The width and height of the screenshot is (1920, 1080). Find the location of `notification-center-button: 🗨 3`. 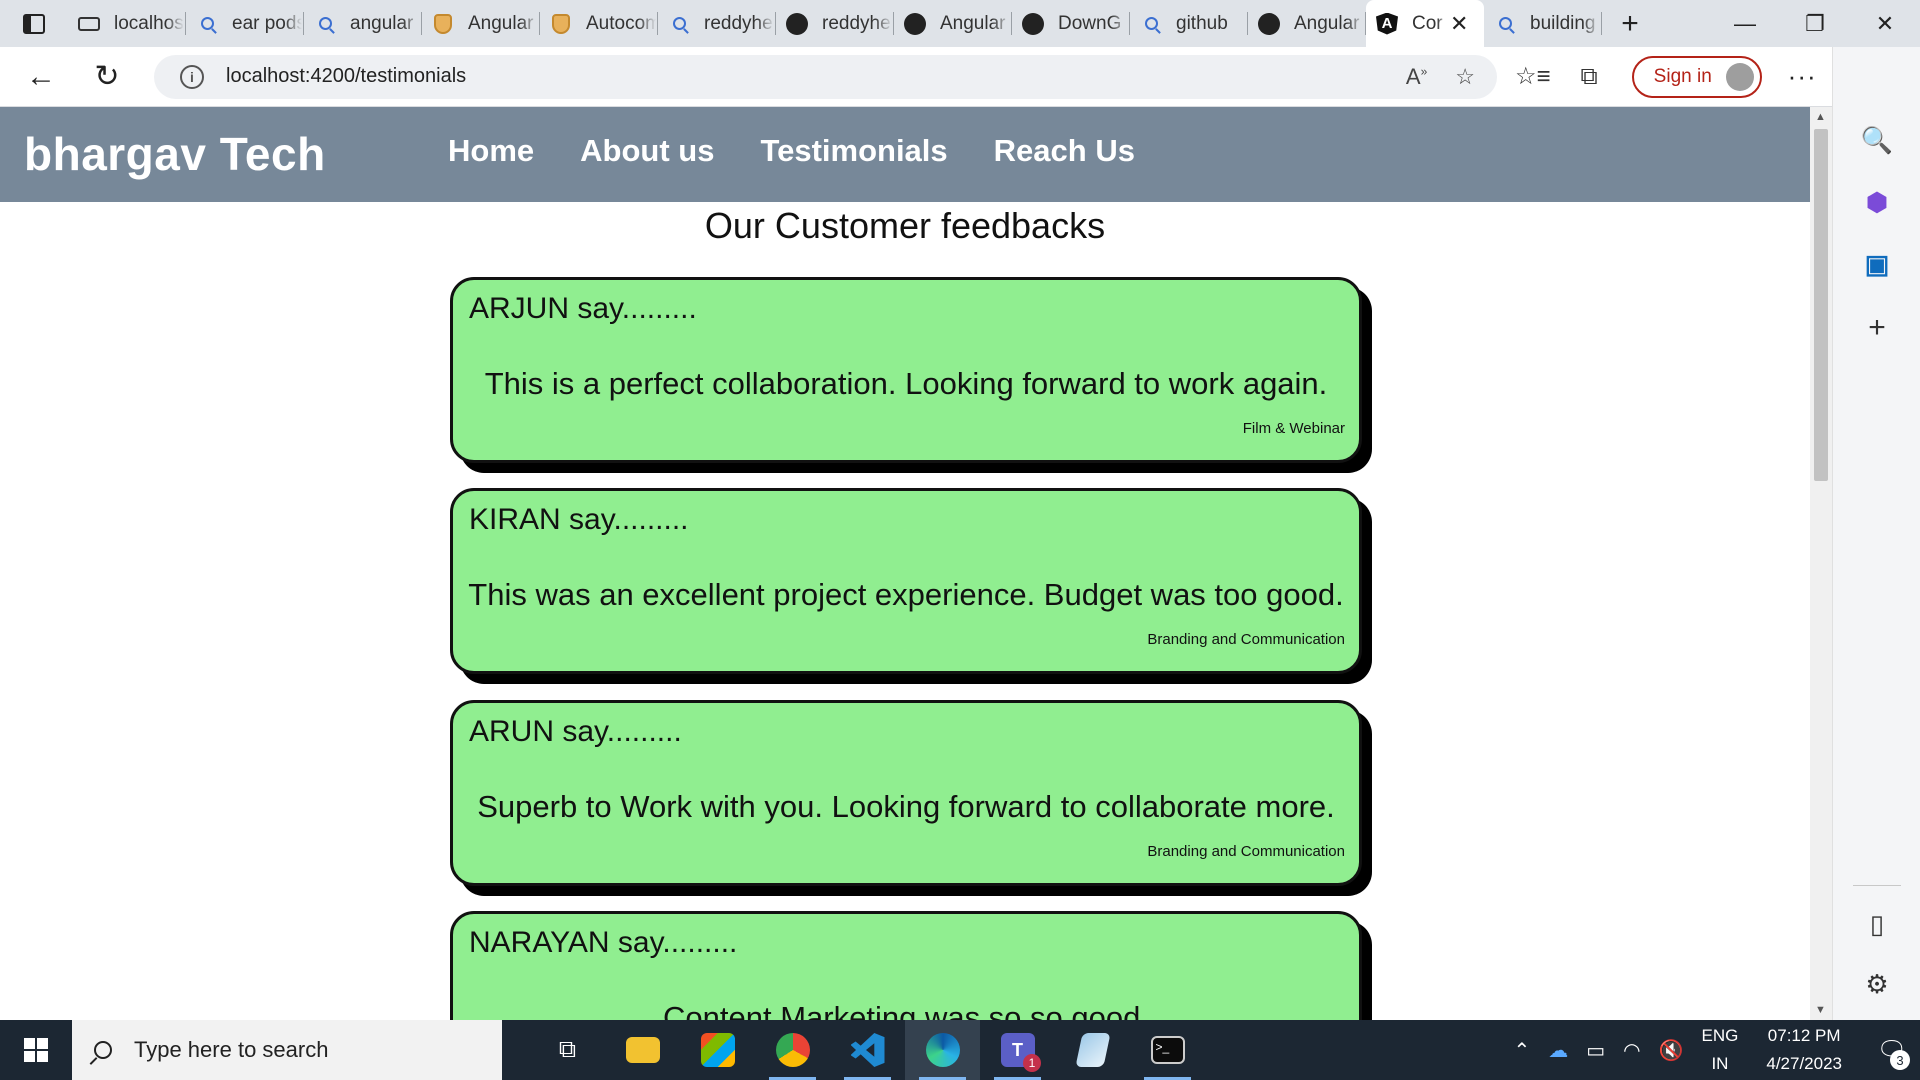

notification-center-button: 🗨 3 is located at coordinates (1892, 1050).